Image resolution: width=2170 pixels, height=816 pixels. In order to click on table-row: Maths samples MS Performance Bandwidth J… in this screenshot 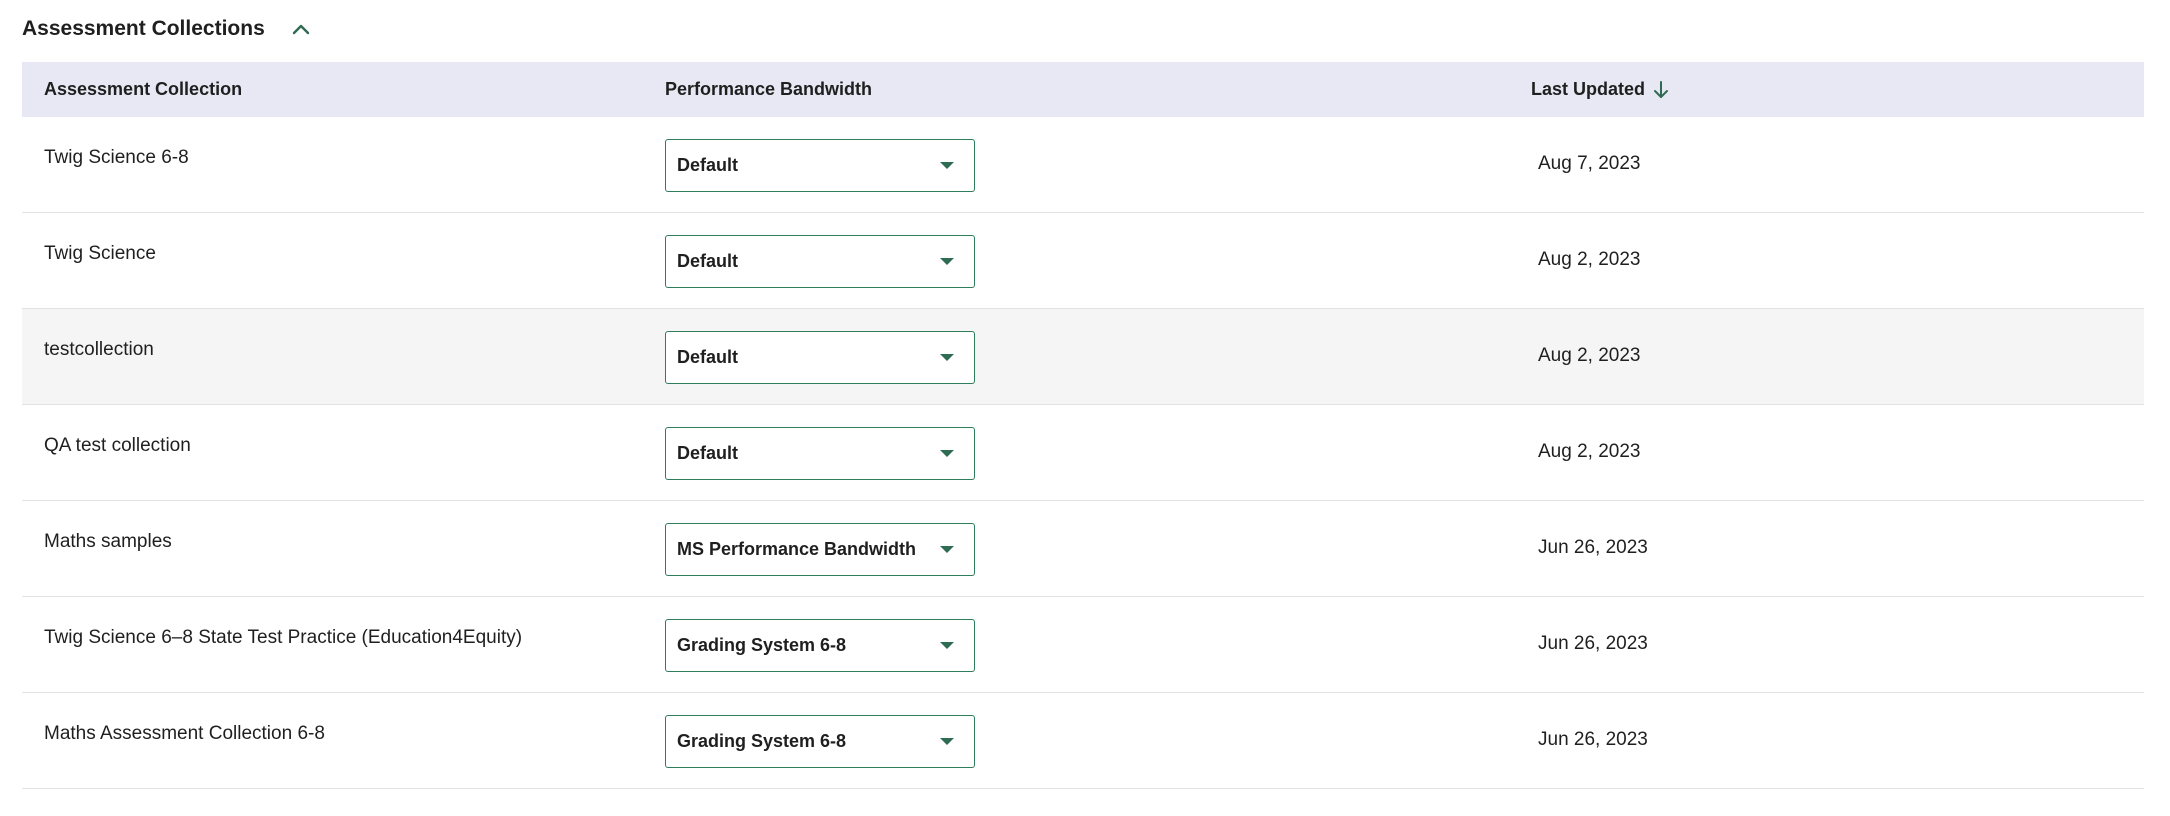, I will do `click(1083, 549)`.